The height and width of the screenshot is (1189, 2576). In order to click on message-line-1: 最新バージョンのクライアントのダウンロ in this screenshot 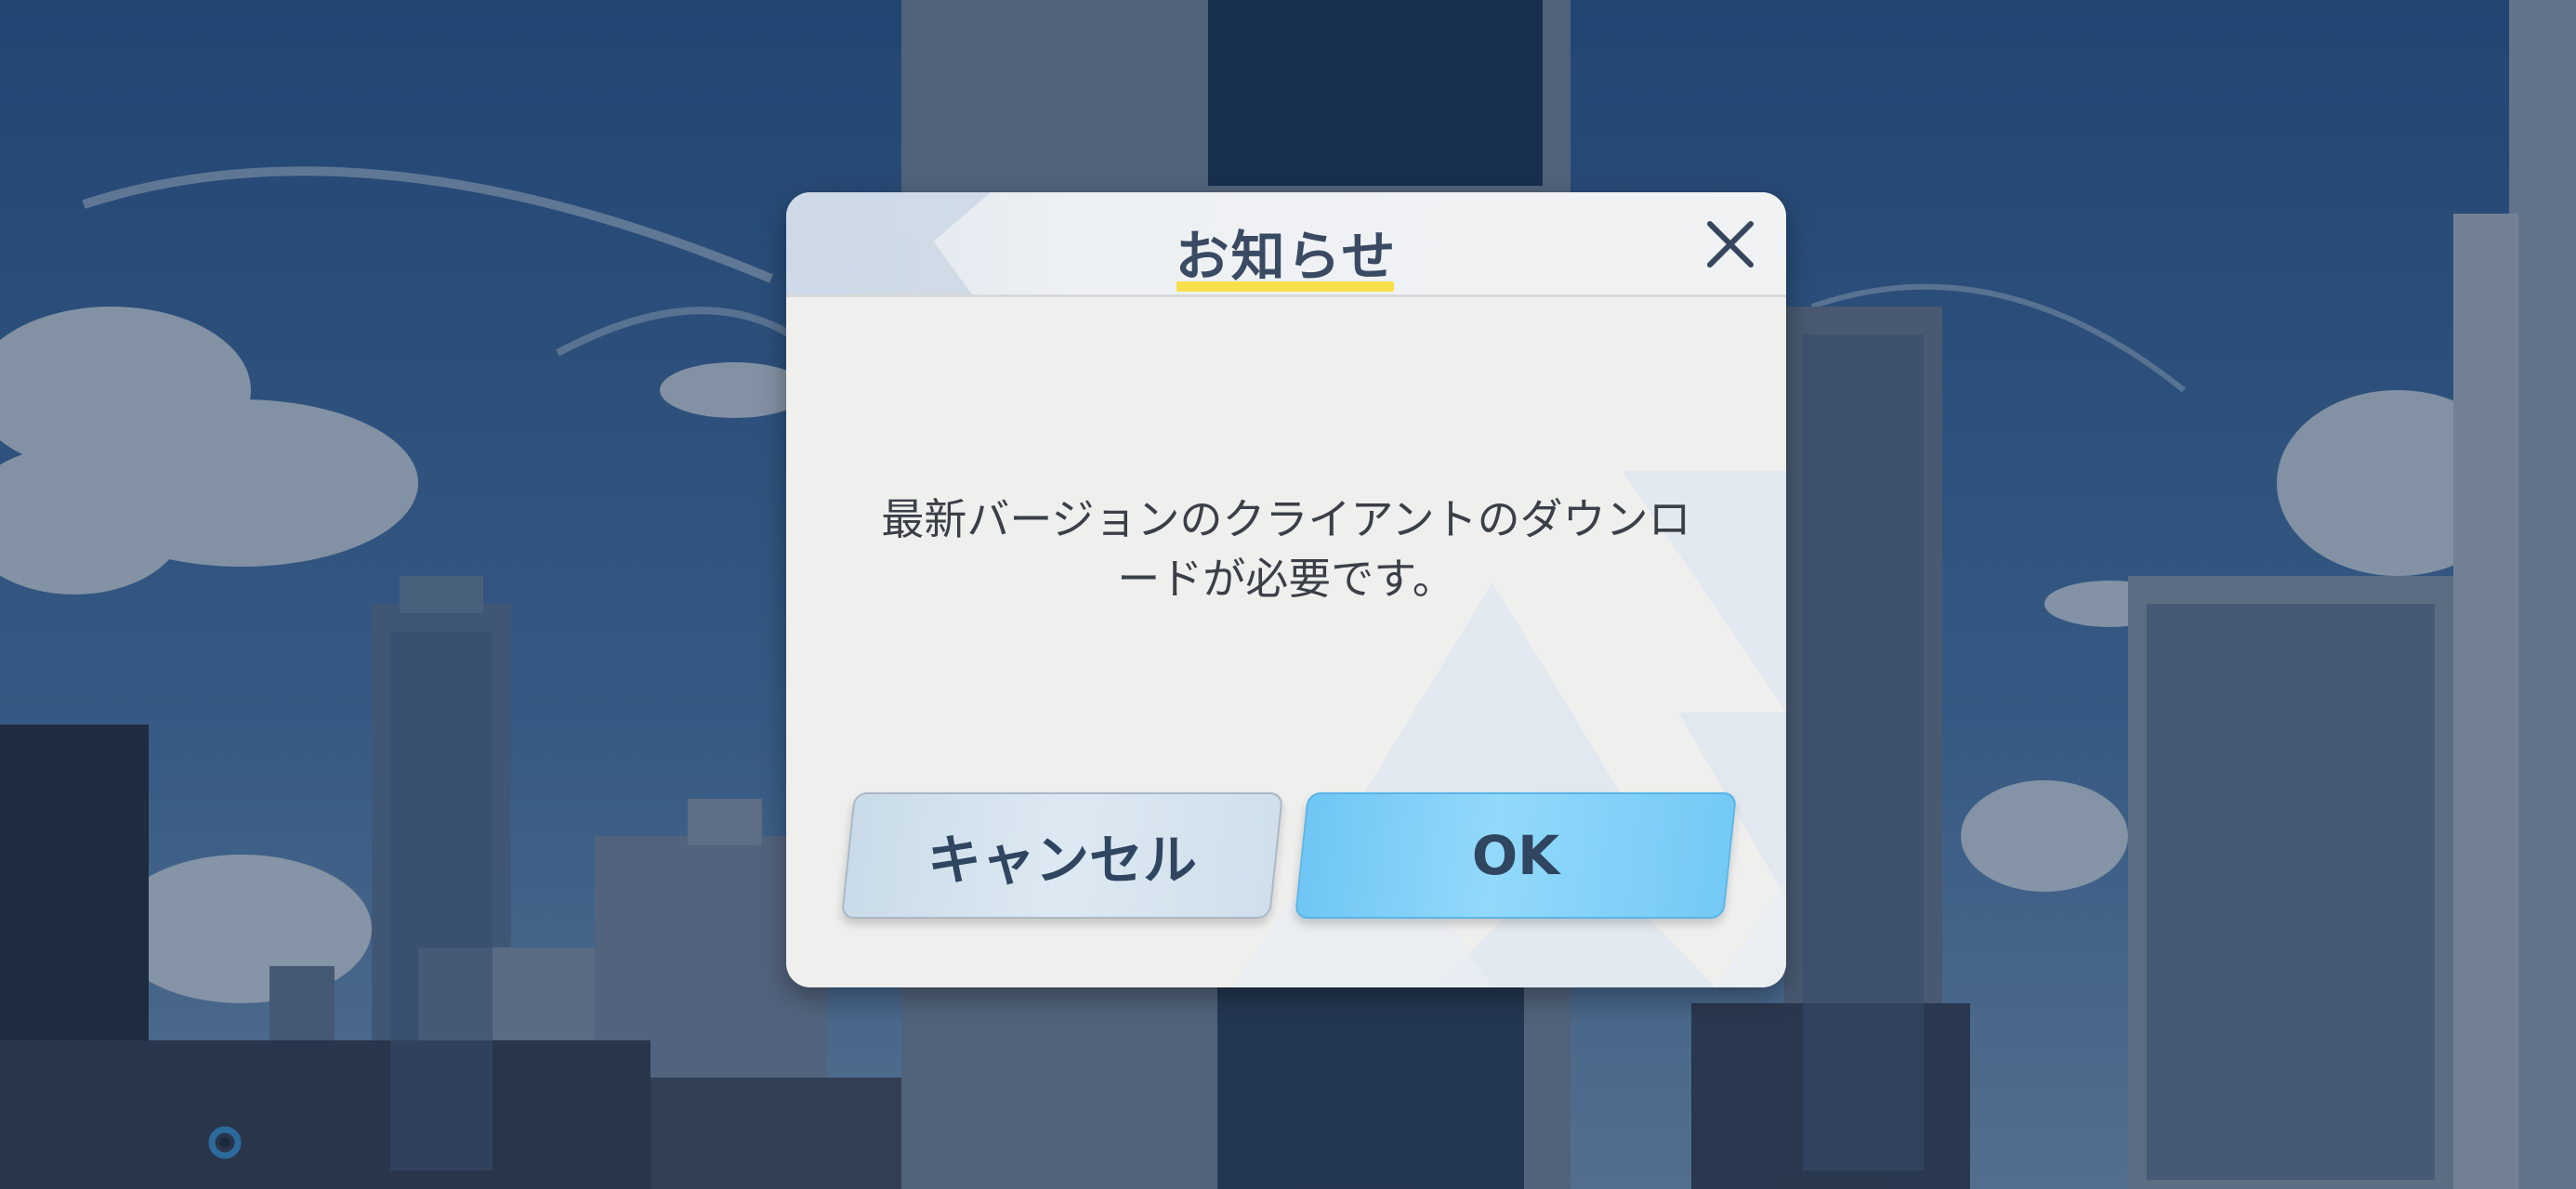, I will do `click(1286, 519)`.